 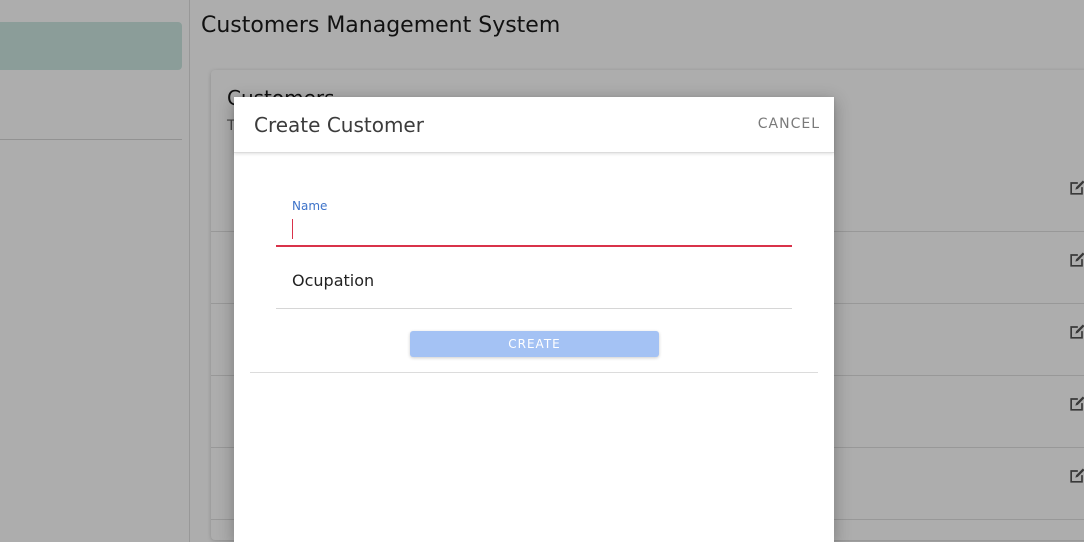 I want to click on occupation-field-label: Ocupation, so click(x=333, y=280).